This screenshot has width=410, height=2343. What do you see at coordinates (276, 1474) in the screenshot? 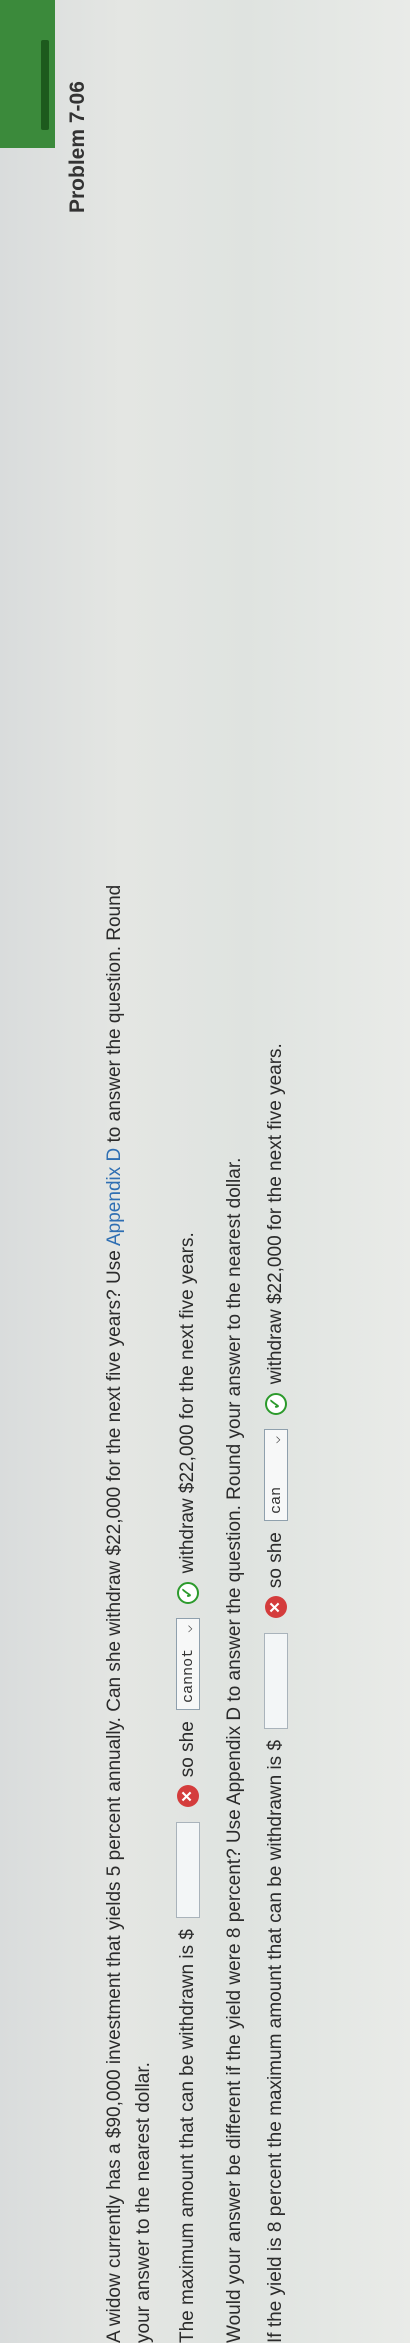
I see `q2-select: can ⌵` at bounding box center [276, 1474].